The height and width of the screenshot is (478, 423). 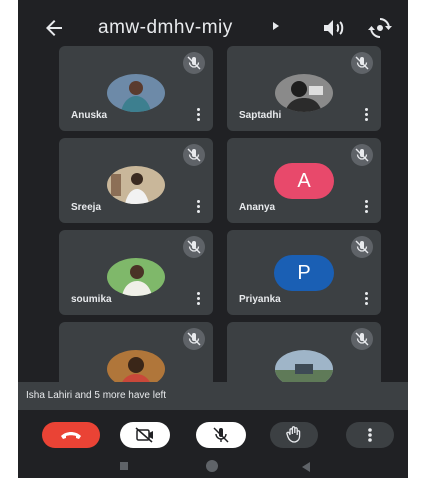 I want to click on home-button, so click(x=212, y=466).